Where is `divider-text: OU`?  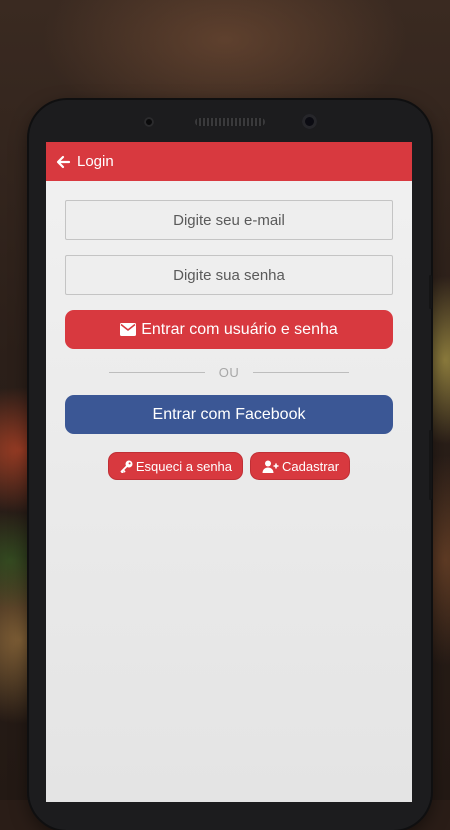 divider-text: OU is located at coordinates (229, 372).